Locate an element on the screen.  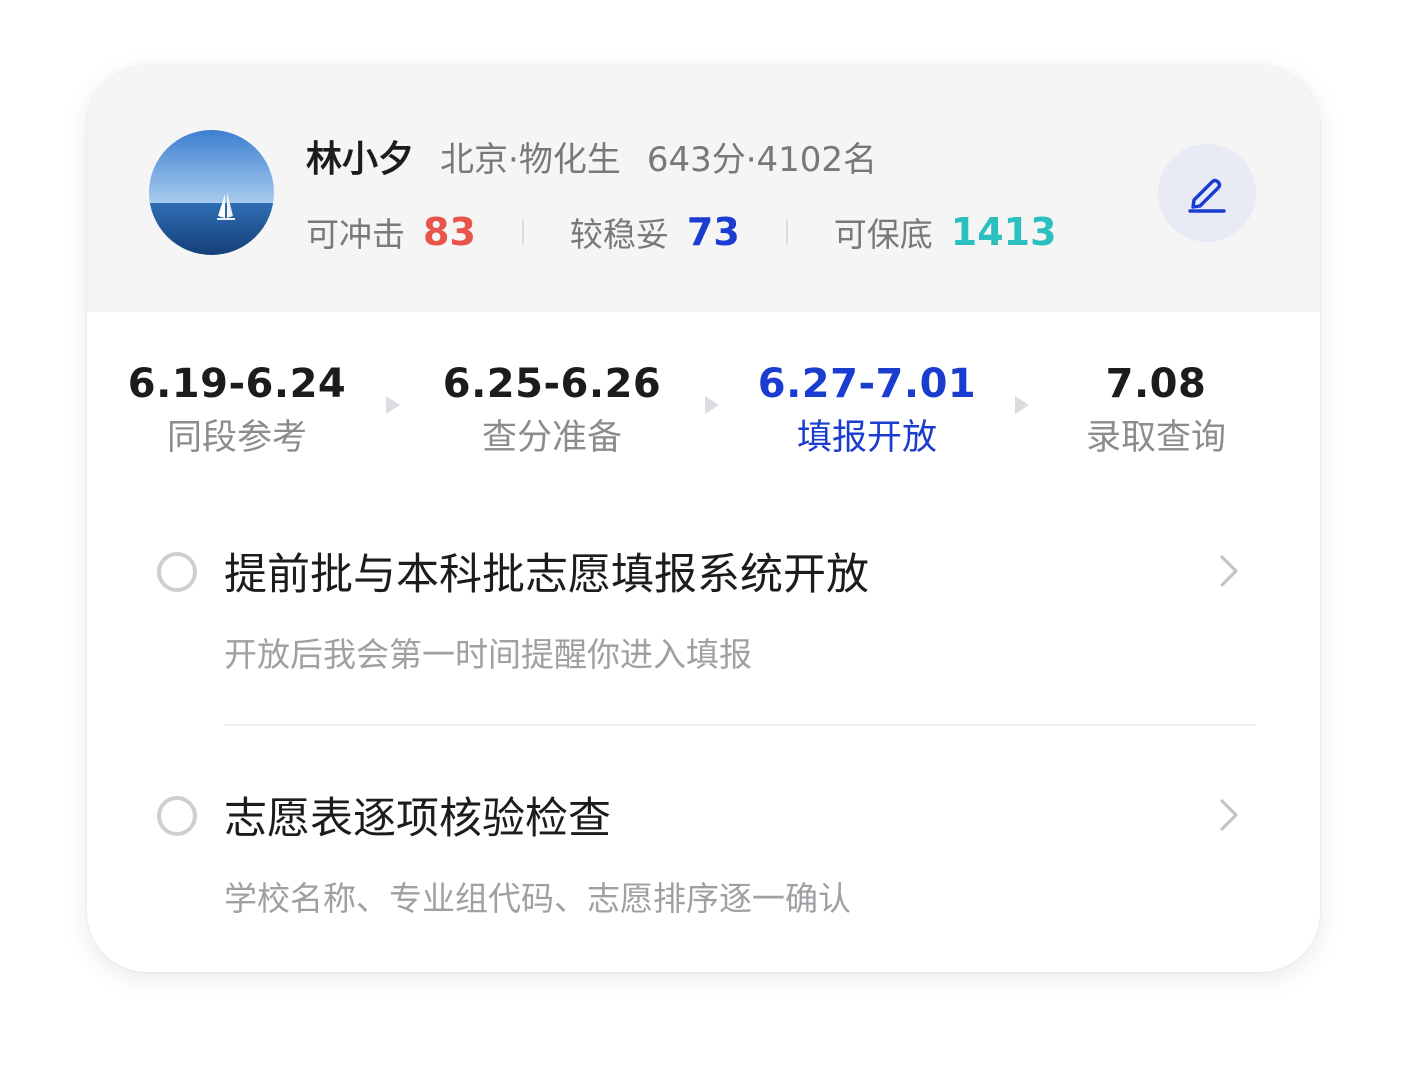
timeline-date: 7.08 is located at coordinates (1156, 384).